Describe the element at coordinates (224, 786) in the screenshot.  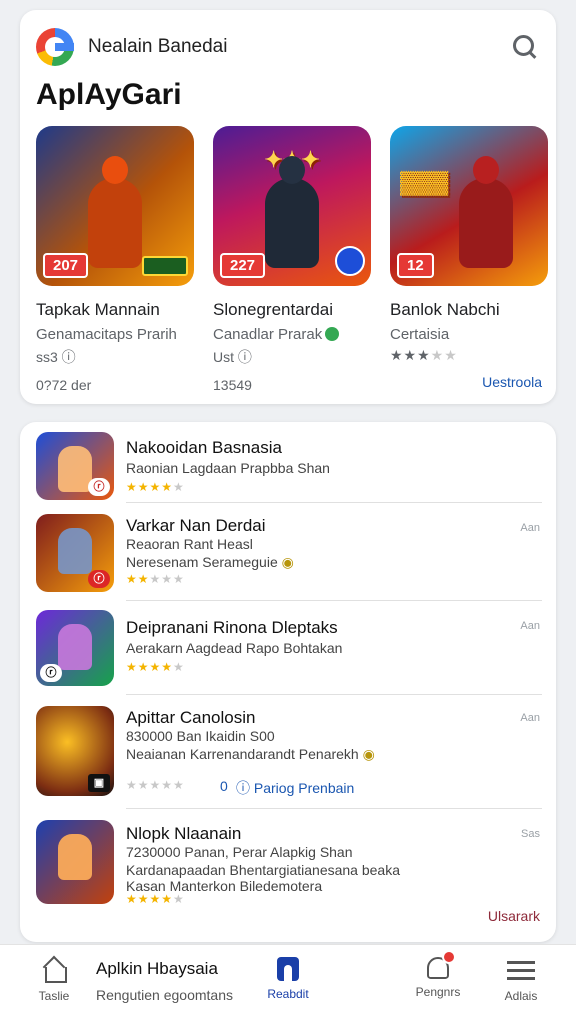
I see `list-item-4-count: 0` at that location.